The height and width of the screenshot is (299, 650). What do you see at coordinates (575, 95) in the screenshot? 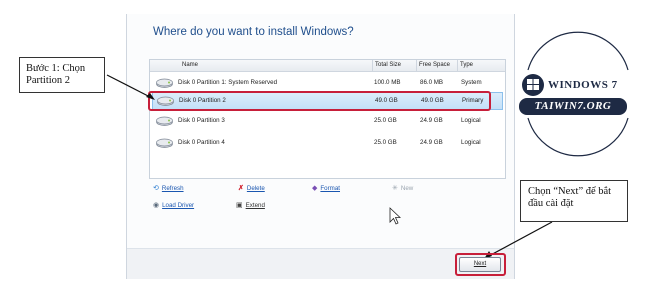
I see `taiwin7-logo: WINDOWS 7 TAIWIN7.ORG` at bounding box center [575, 95].